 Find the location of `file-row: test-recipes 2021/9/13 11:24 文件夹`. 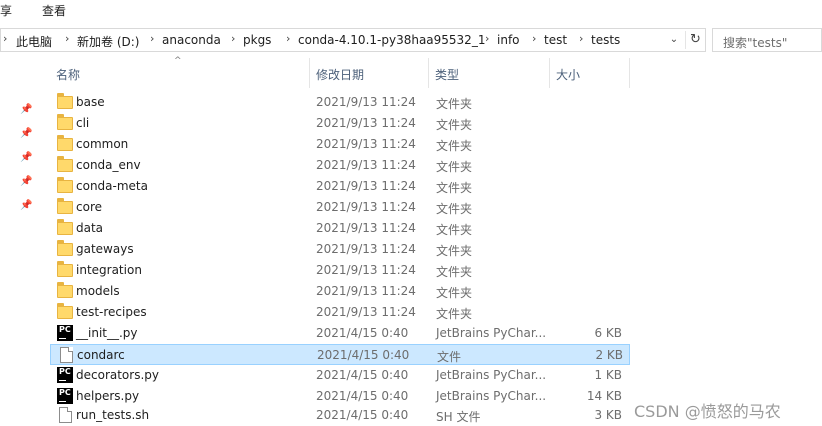

file-row: test-recipes 2021/9/13 11:24 文件夹 is located at coordinates (340, 312).